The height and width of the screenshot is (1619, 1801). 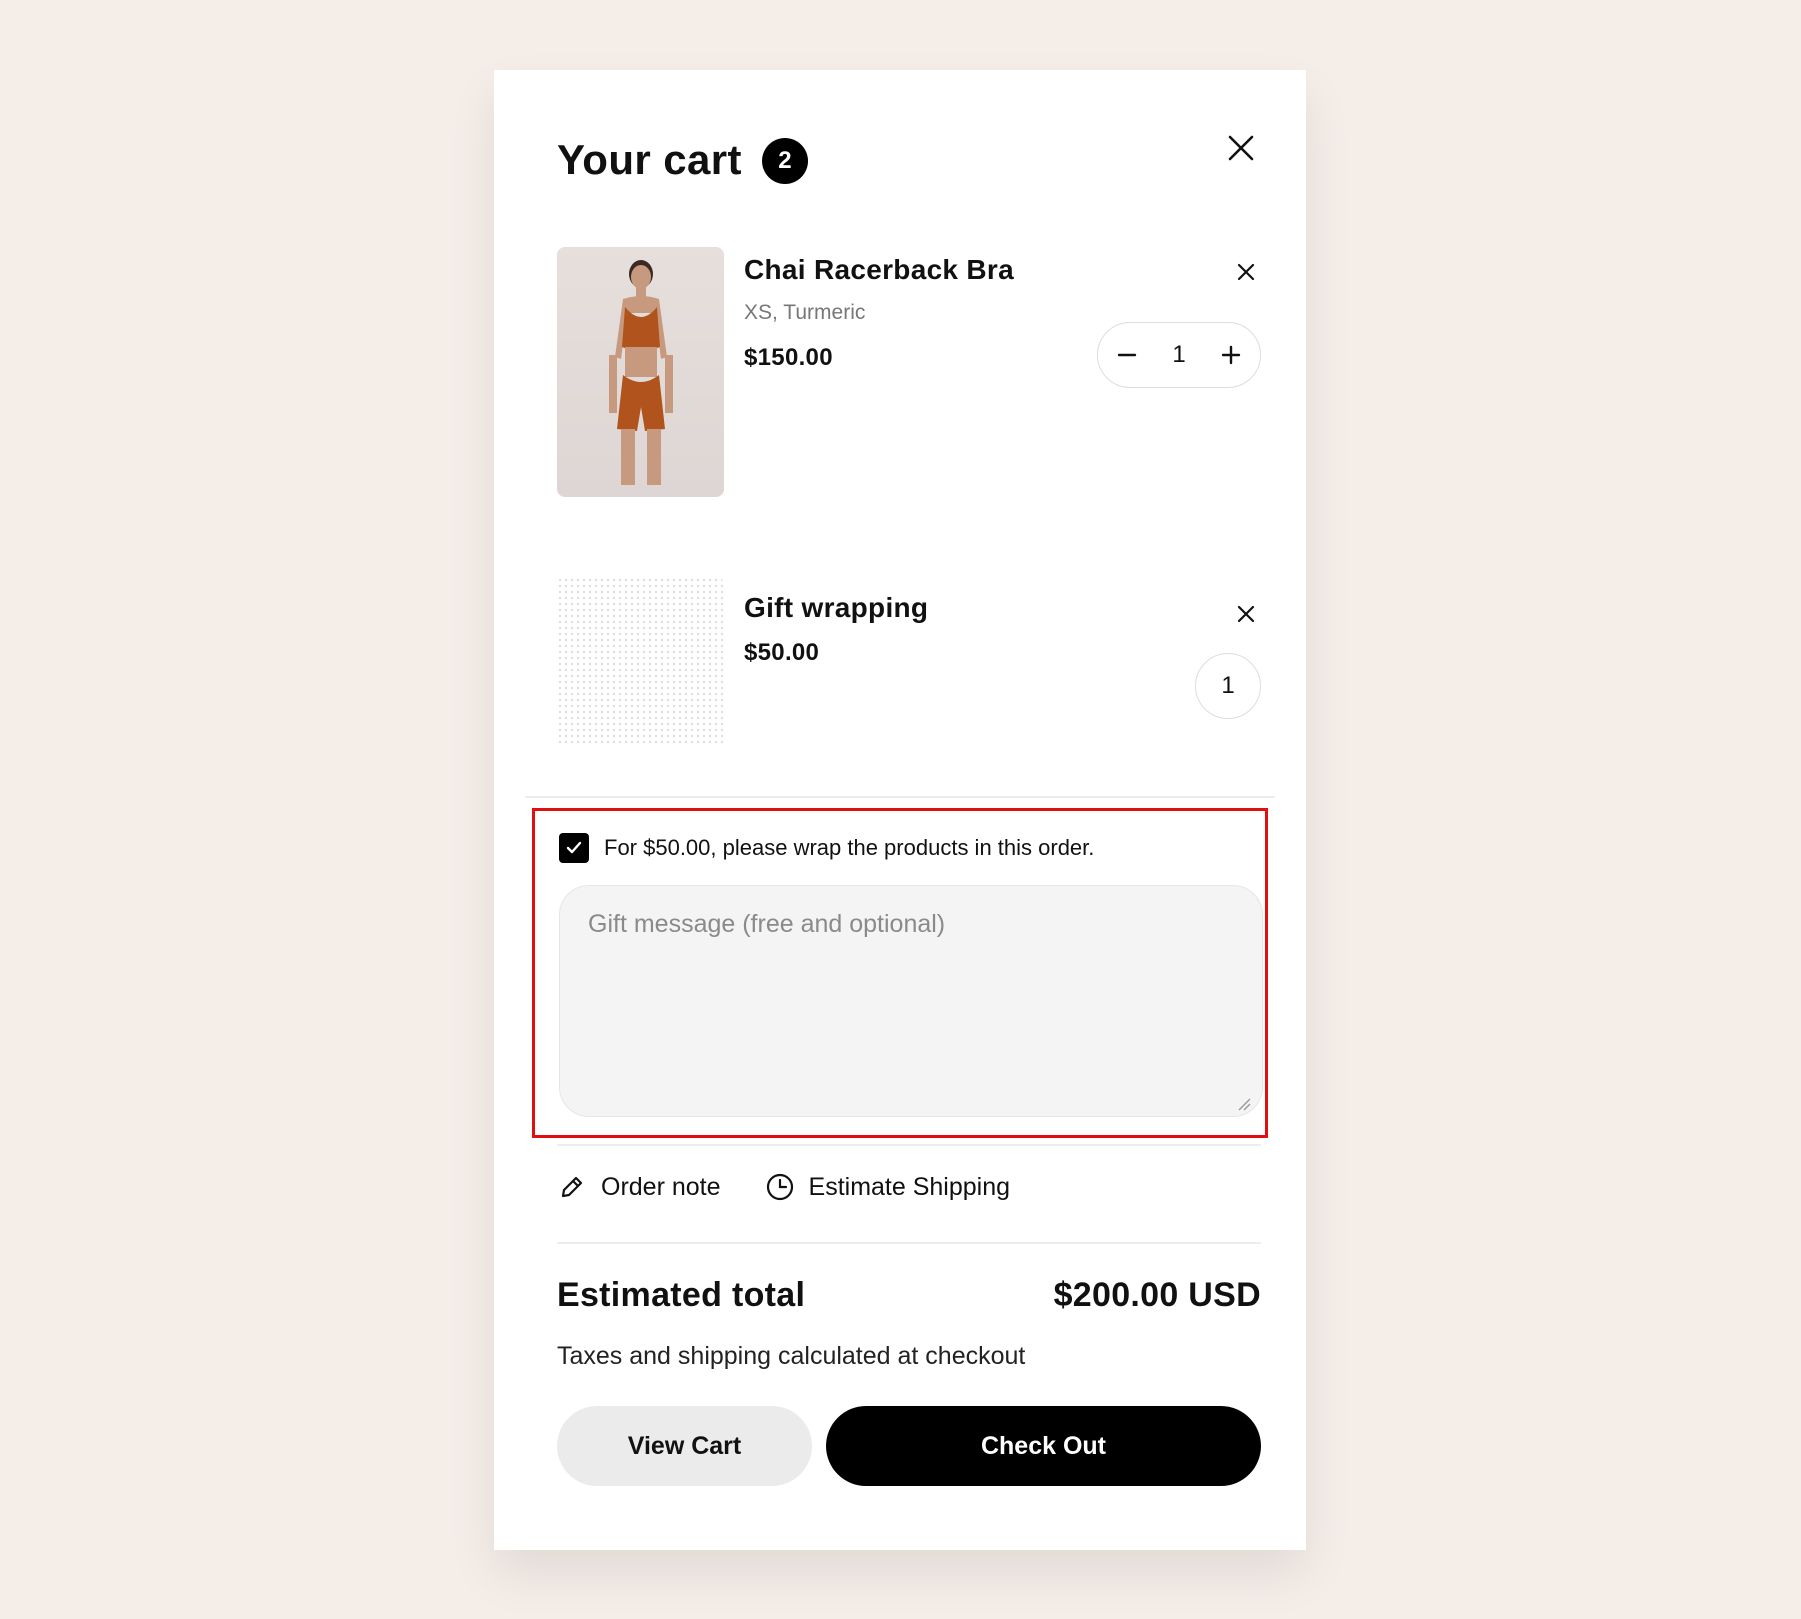 I want to click on cart-count-badge: 2, so click(x=784, y=161).